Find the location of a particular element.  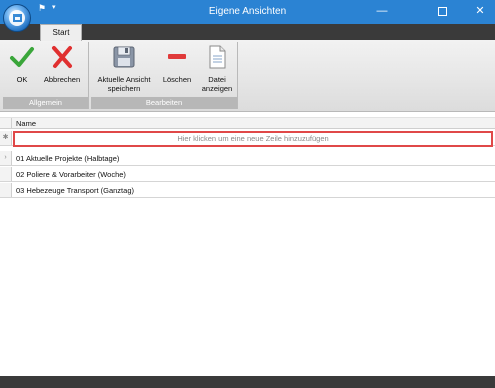

group-label-bearbeiten: Bearbeiten is located at coordinates (164, 103).